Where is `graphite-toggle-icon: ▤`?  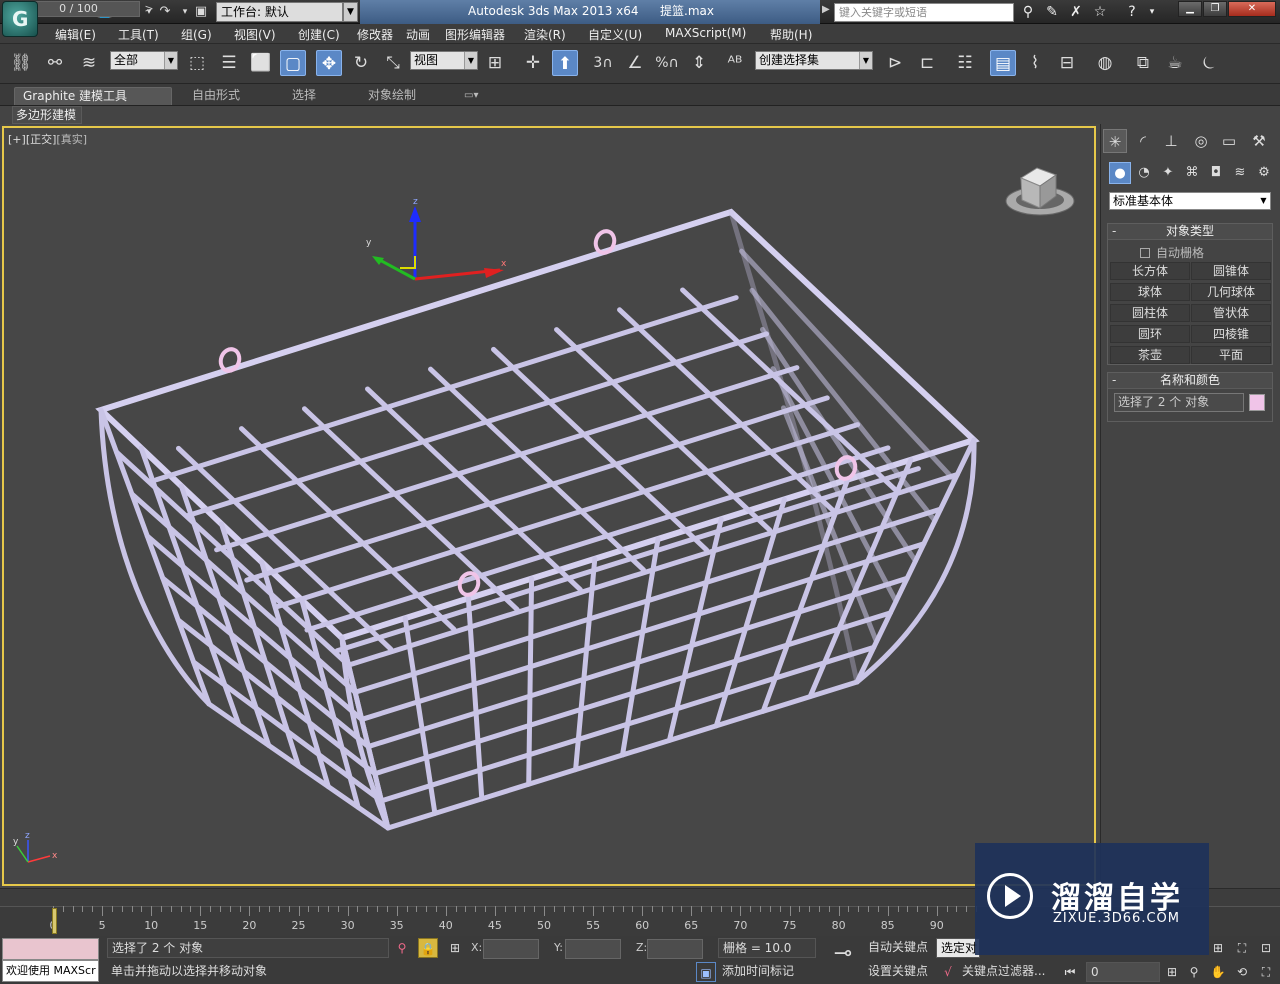
graphite-toggle-icon: ▤ is located at coordinates (1003, 63).